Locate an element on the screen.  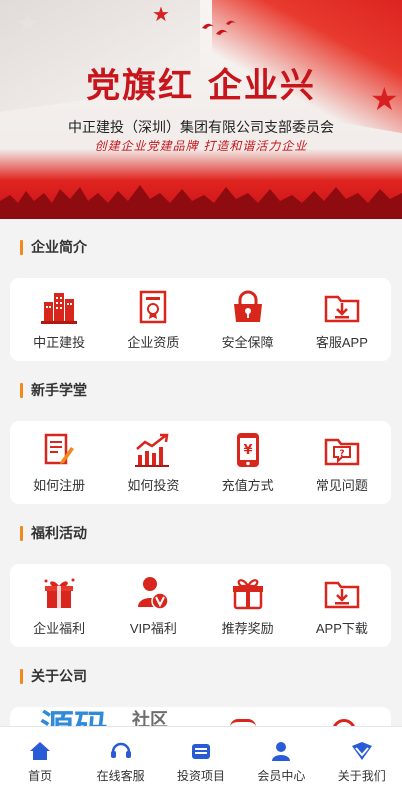
nav-item-member-center: 会员中心 is located at coordinates (281, 755).